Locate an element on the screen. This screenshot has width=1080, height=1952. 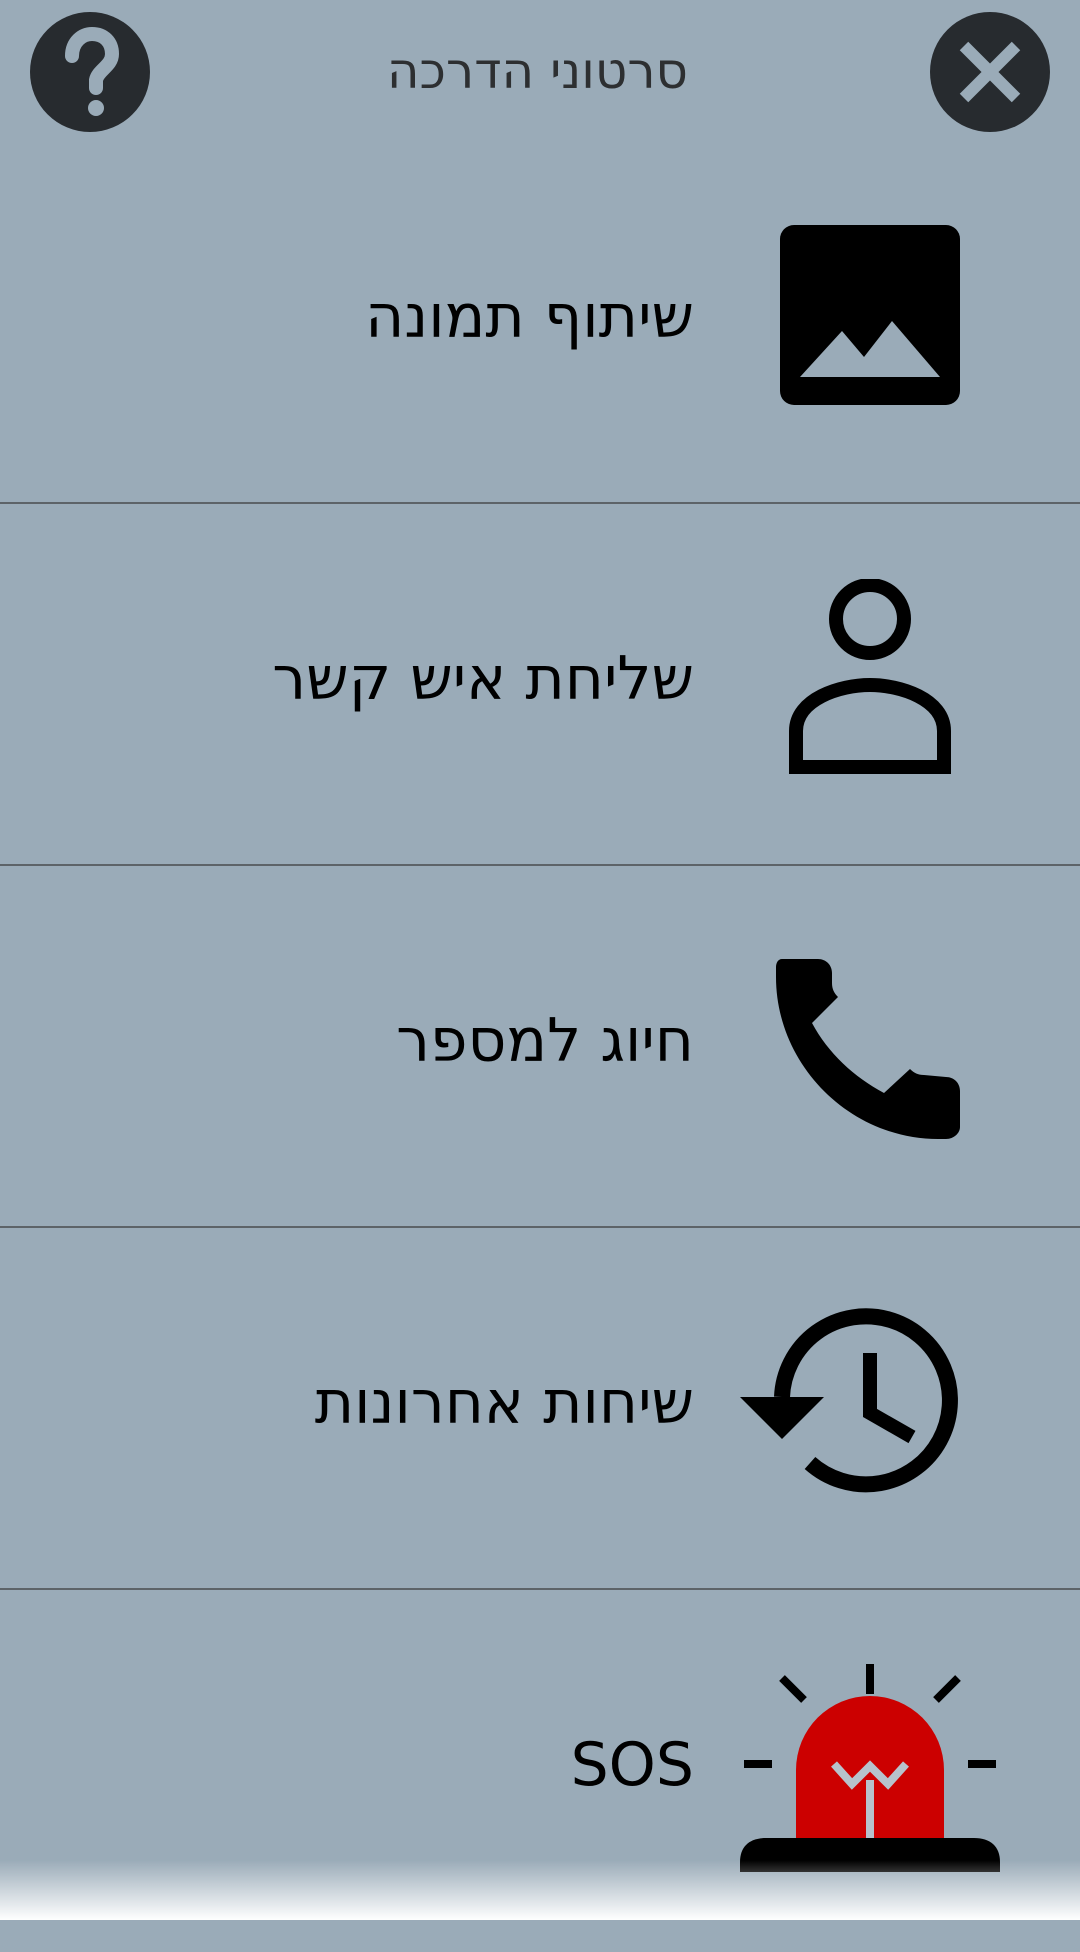
menu-item-label: שיחות אחרונות is located at coordinates (504, 1403).